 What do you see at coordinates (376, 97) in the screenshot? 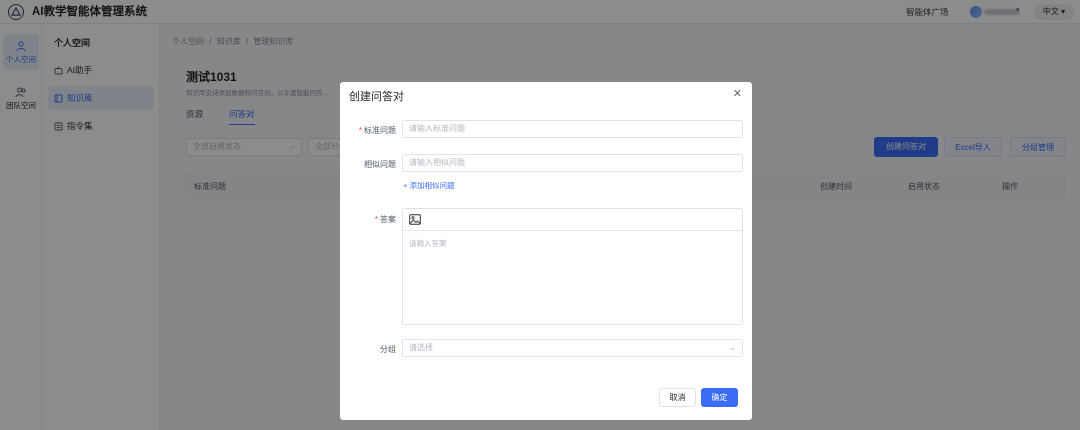
I see `modal-title: 创建问答对` at bounding box center [376, 97].